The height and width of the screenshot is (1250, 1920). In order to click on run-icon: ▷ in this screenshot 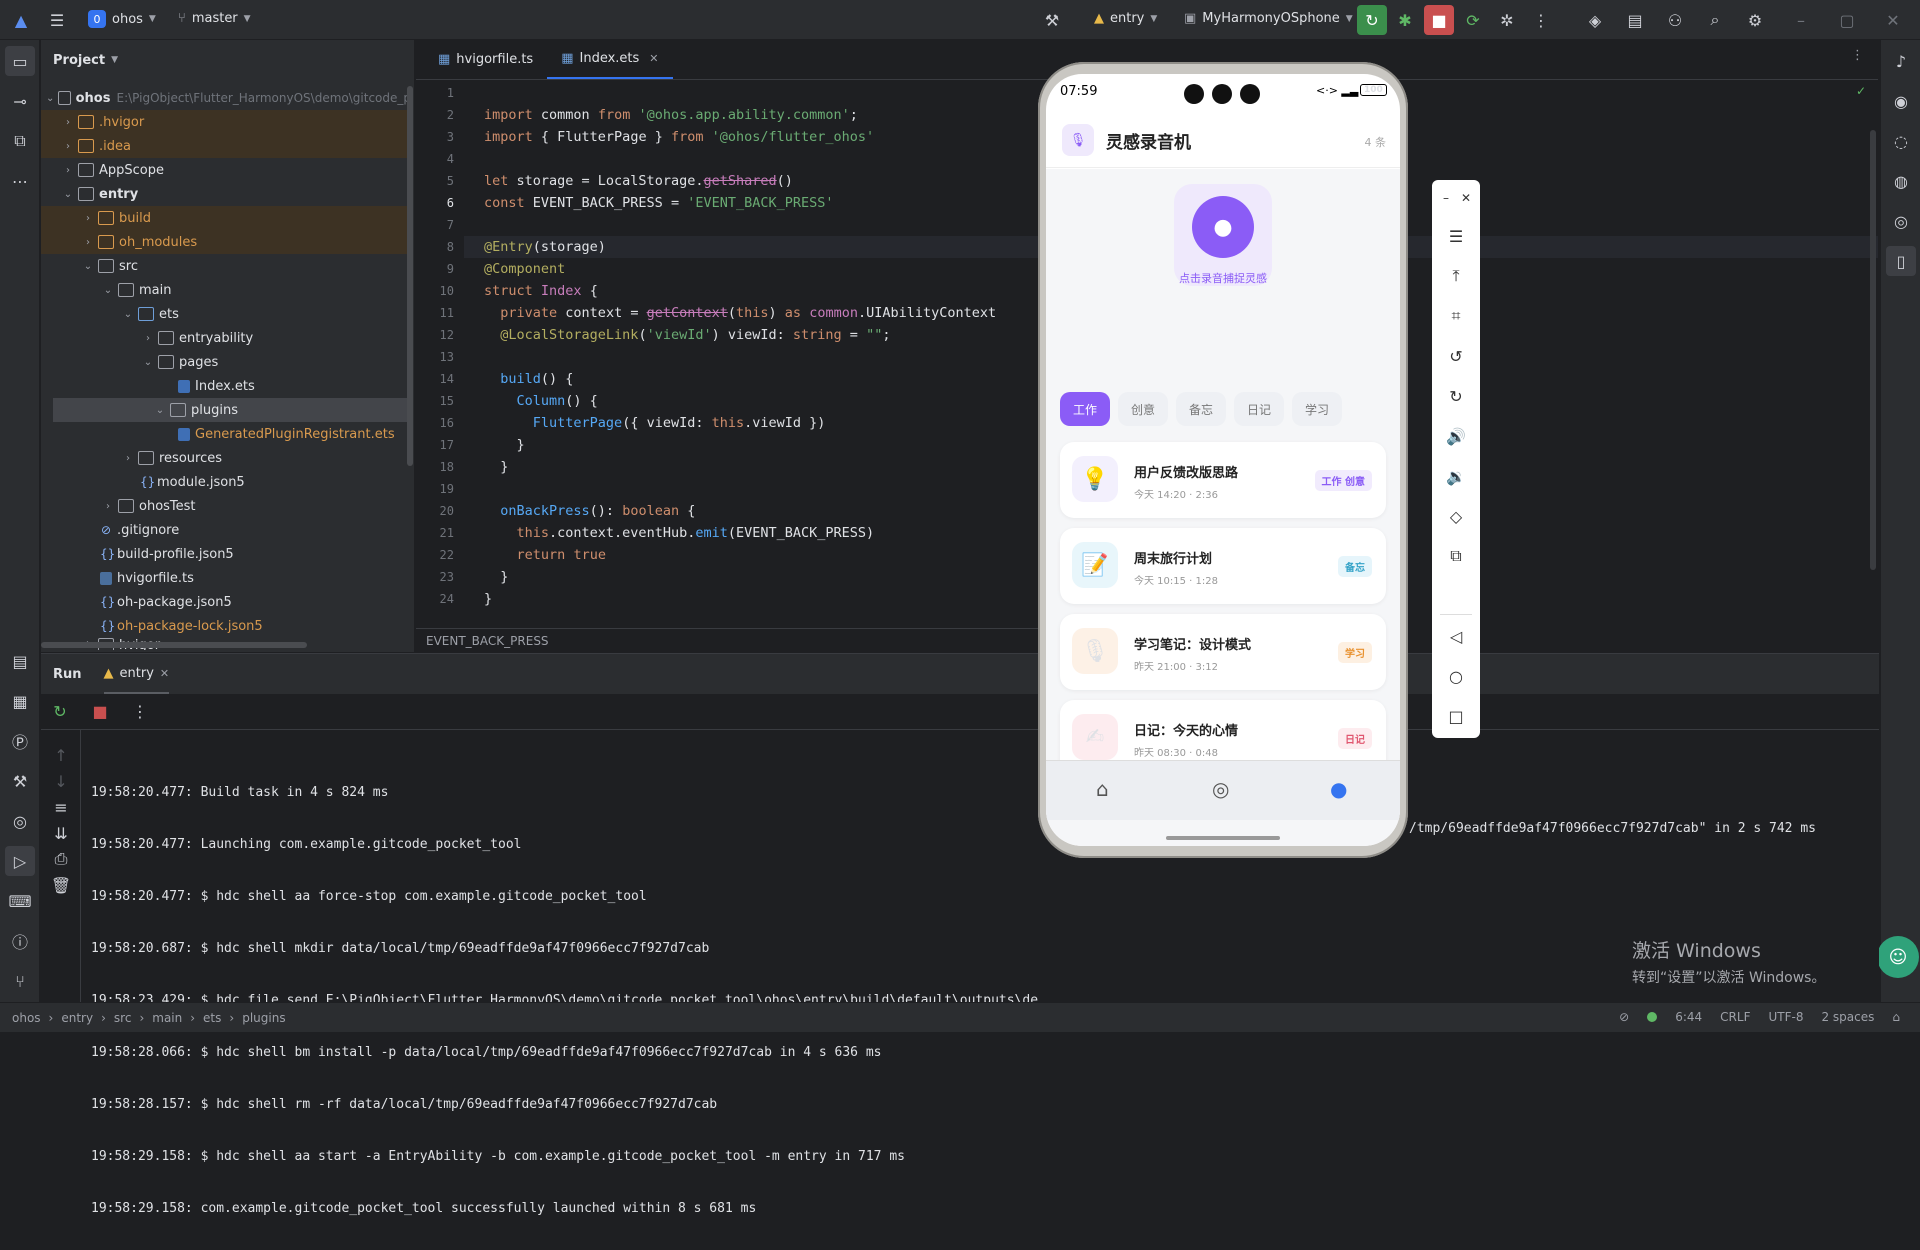, I will do `click(20, 861)`.